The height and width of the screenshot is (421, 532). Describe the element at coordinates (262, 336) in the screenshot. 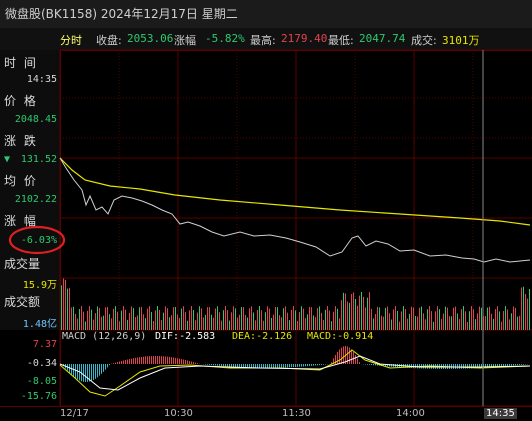

I see `dea-label: DEA:-2.126` at that location.